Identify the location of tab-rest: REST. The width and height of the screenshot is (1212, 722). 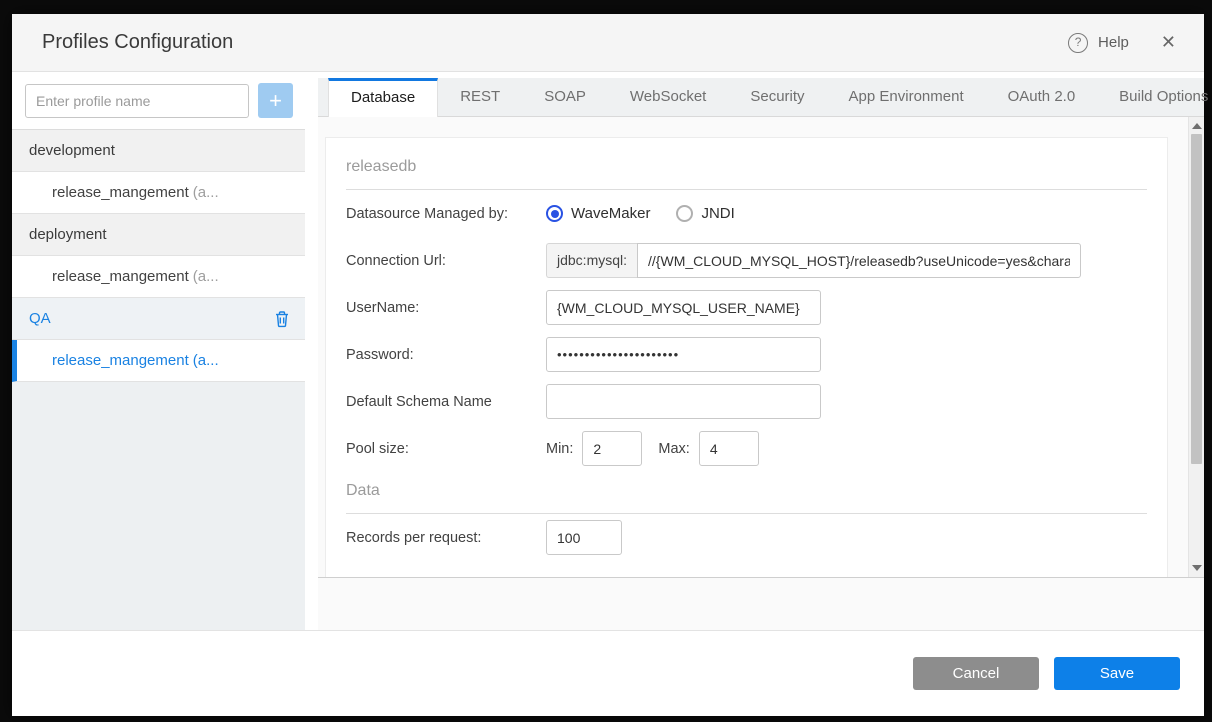
(480, 97).